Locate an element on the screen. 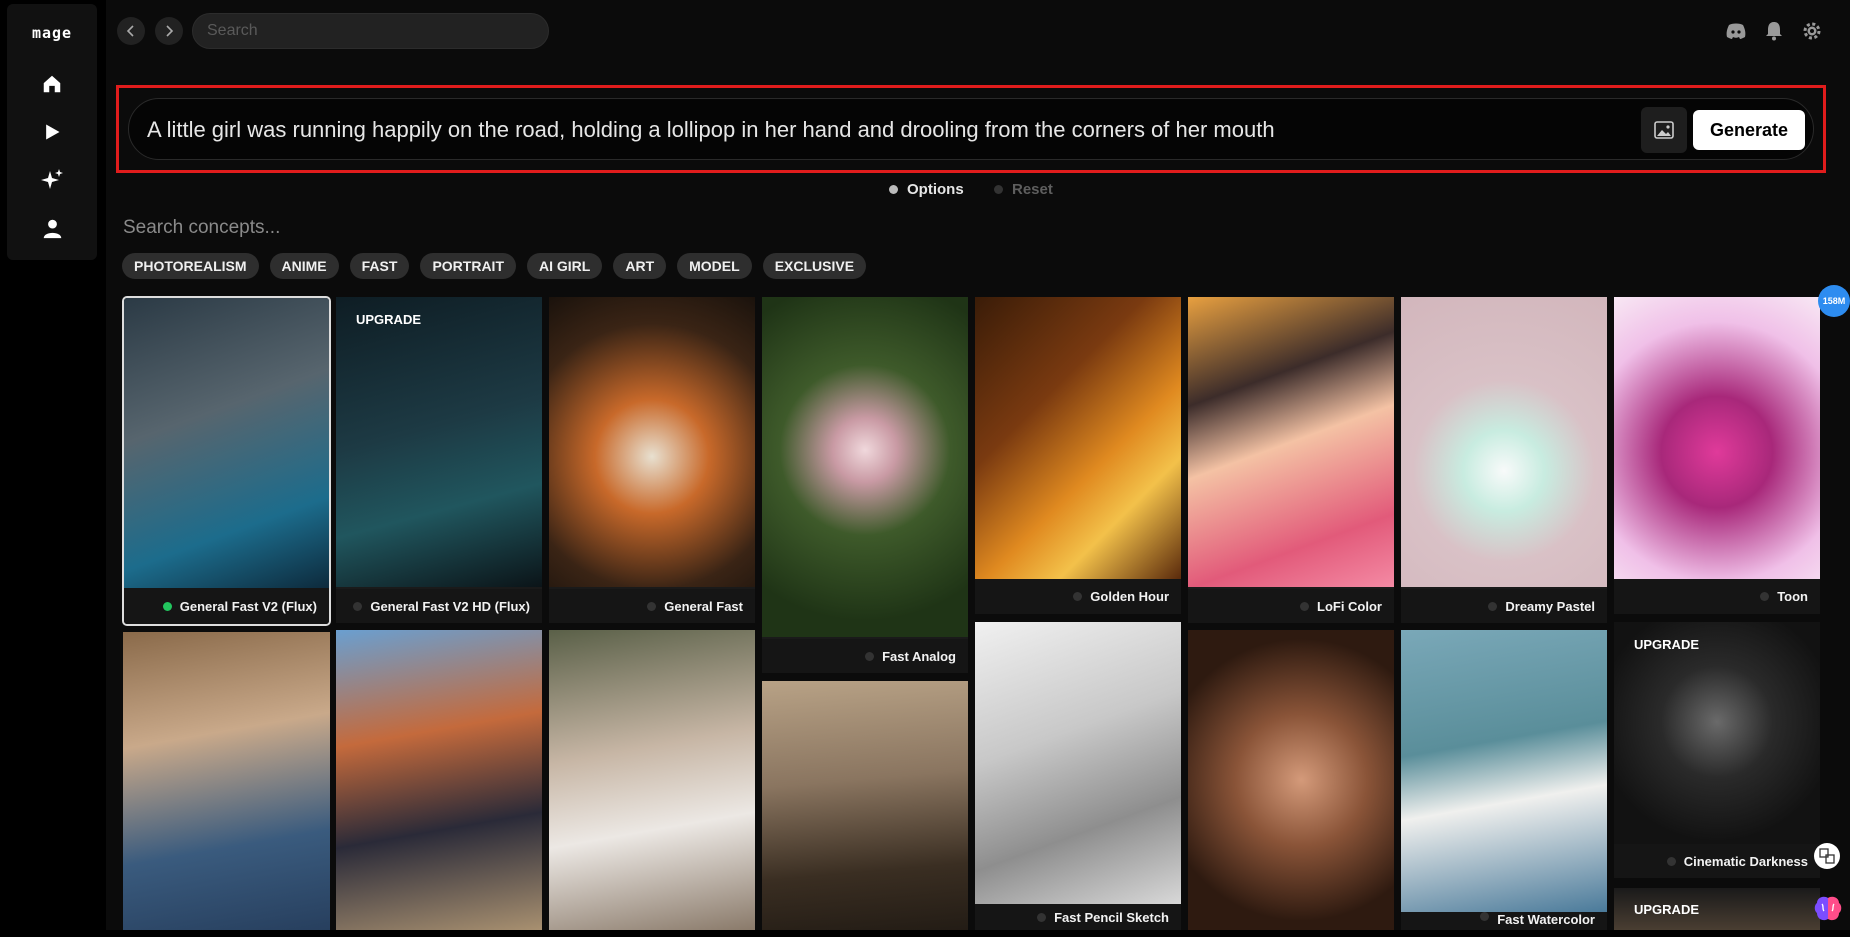 The width and height of the screenshot is (1850, 937). sparkles-icon is located at coordinates (52, 179).